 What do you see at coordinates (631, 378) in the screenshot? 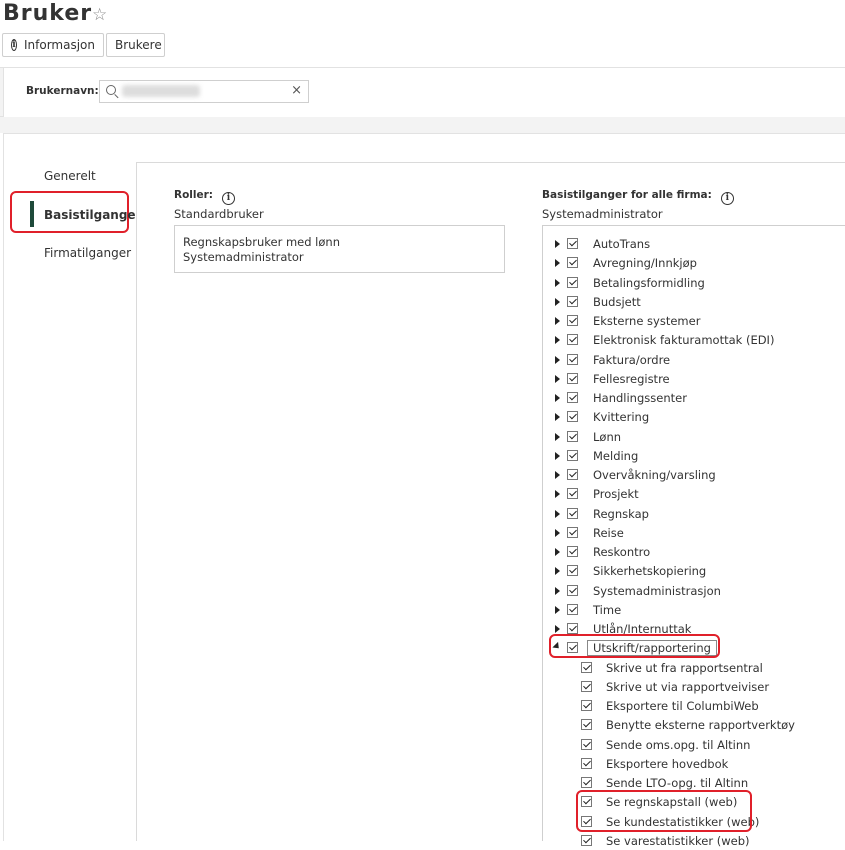
I see `tree-row-label: Fellesregistre` at bounding box center [631, 378].